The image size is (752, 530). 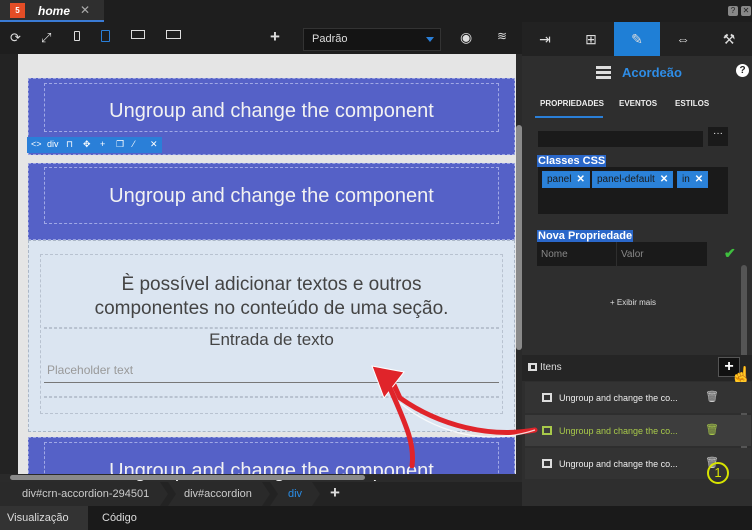 What do you see at coordinates (652, 72) in the screenshot?
I see `component-title: Acordeão` at bounding box center [652, 72].